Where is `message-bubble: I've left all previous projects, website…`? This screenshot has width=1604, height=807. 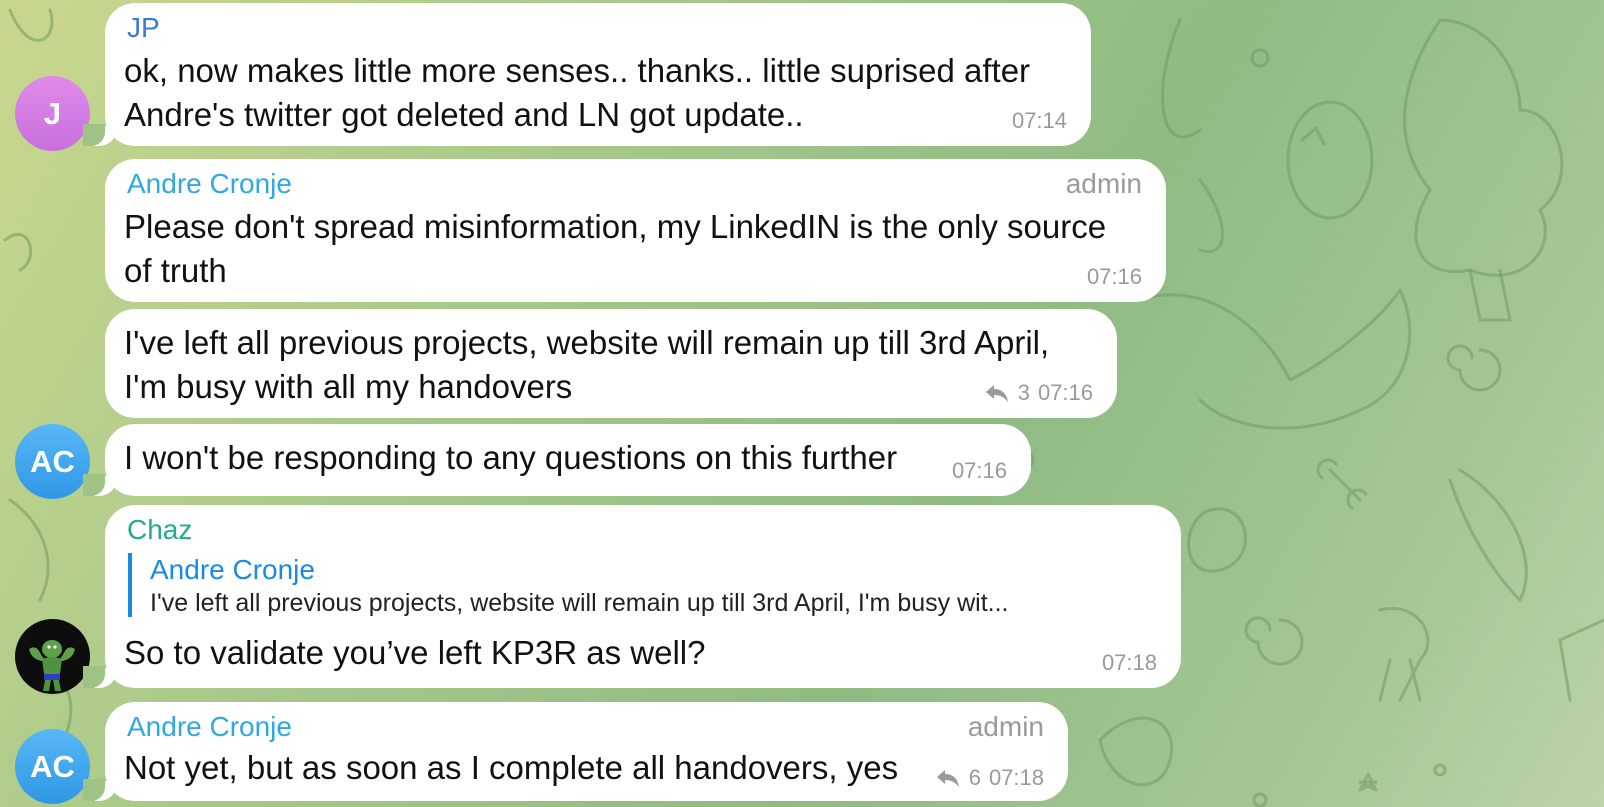
message-bubble: I've left all previous projects, website… is located at coordinates (611, 363).